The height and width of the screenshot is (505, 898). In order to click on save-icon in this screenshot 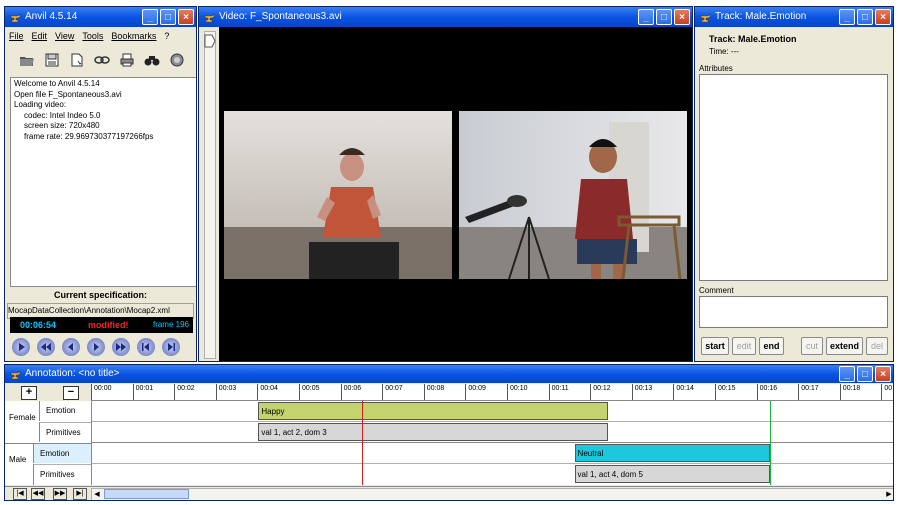, I will do `click(52, 60)`.